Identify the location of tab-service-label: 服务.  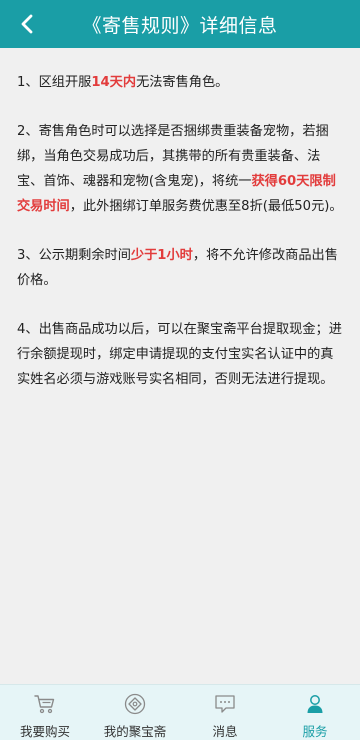
(315, 731).